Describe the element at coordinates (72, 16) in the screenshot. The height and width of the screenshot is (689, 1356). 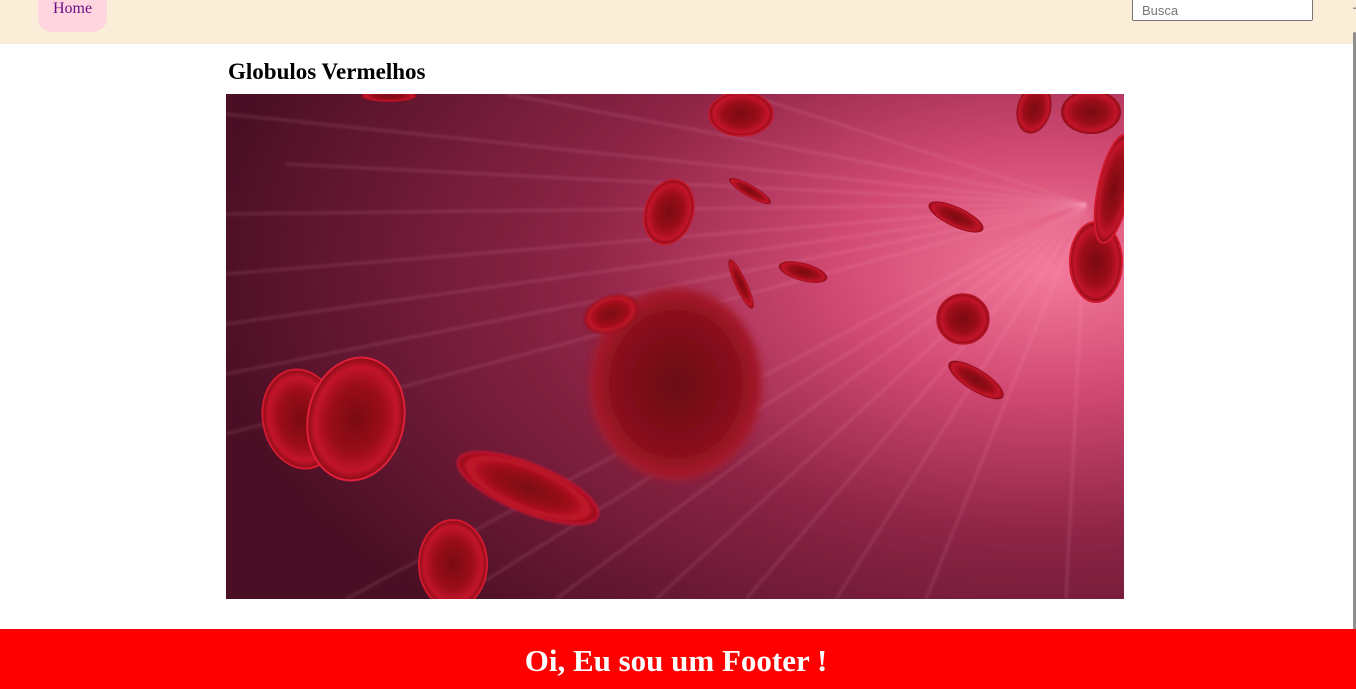
I see `home-link: Home` at that location.